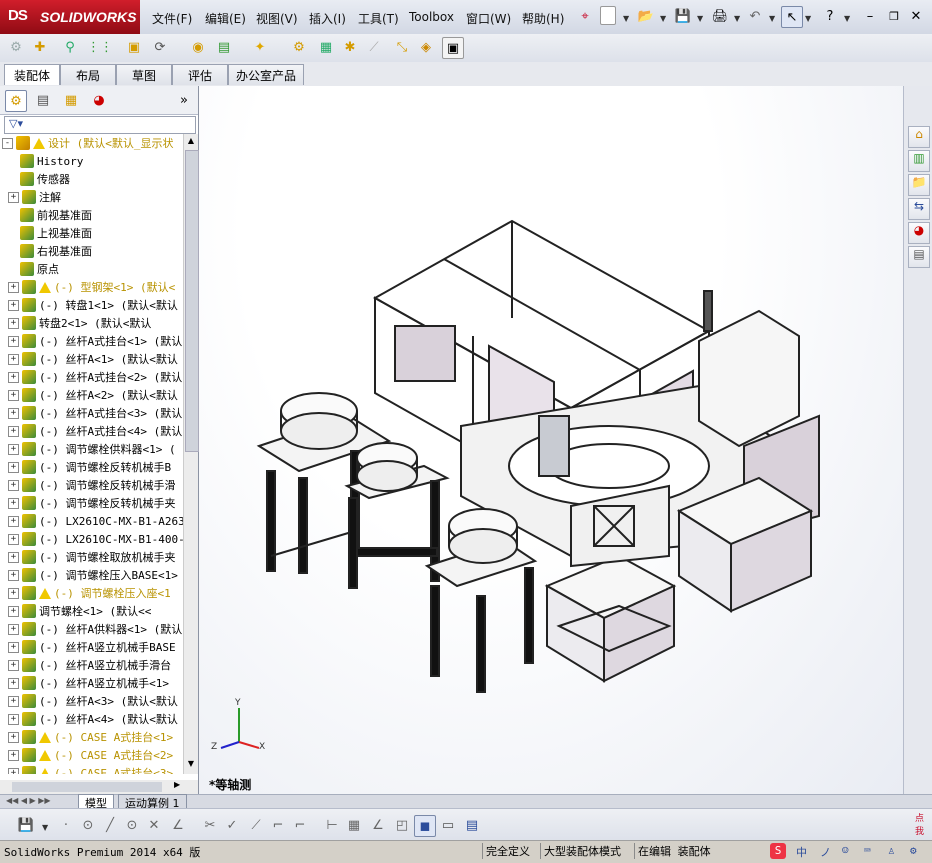 The height and width of the screenshot is (863, 932). Describe the element at coordinates (919, 161) in the screenshot. I see `design-library-icon: ▥` at that location.